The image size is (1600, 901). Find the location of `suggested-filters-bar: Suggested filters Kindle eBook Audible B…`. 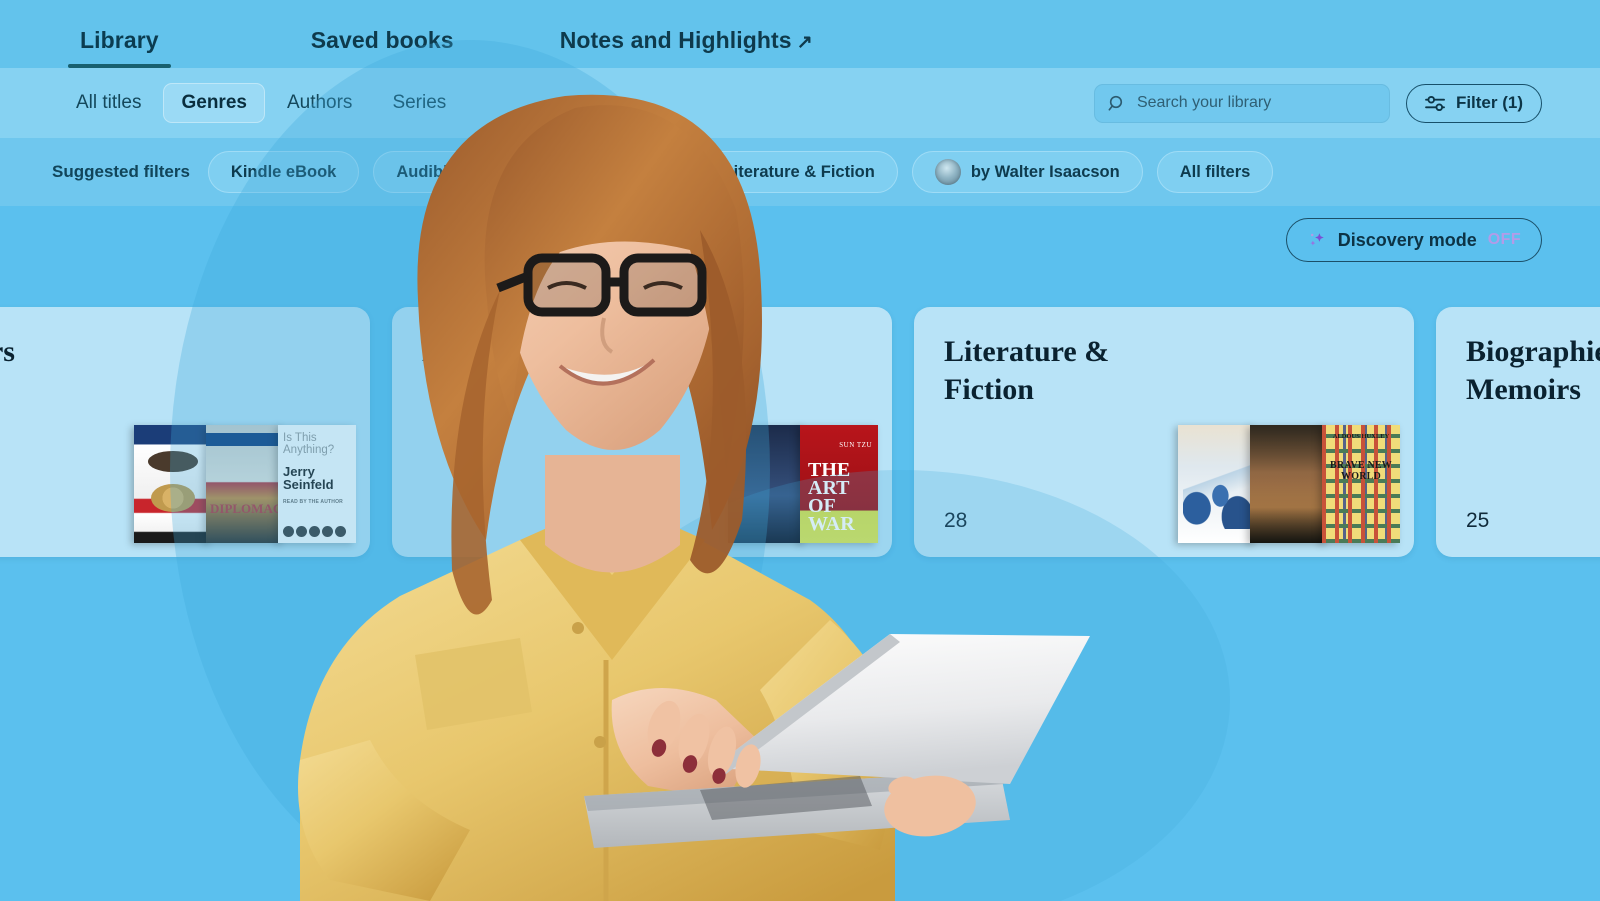

suggested-filters-bar: Suggested filters Kindle eBook Audible B… is located at coordinates (800, 172).